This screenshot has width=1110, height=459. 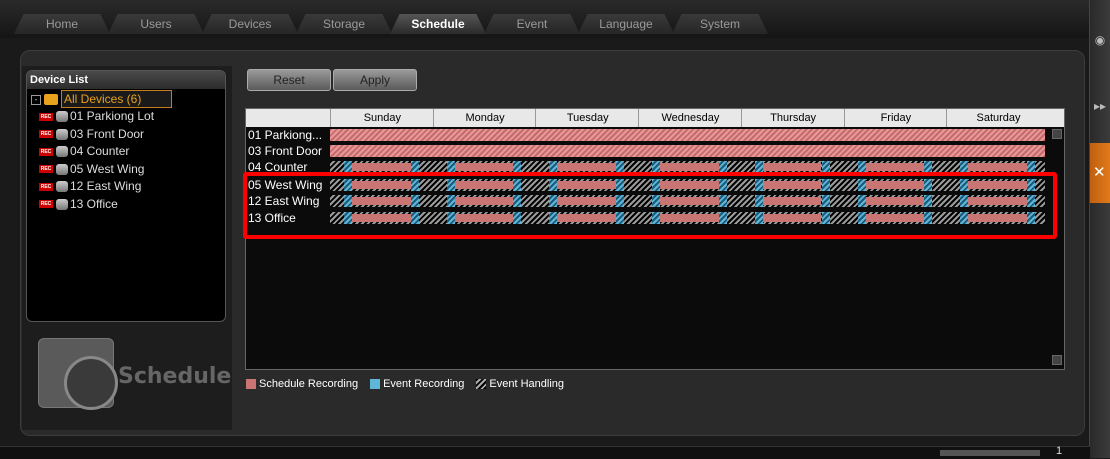 What do you see at coordinates (1057, 134) in the screenshot?
I see `scroll-up-icon` at bounding box center [1057, 134].